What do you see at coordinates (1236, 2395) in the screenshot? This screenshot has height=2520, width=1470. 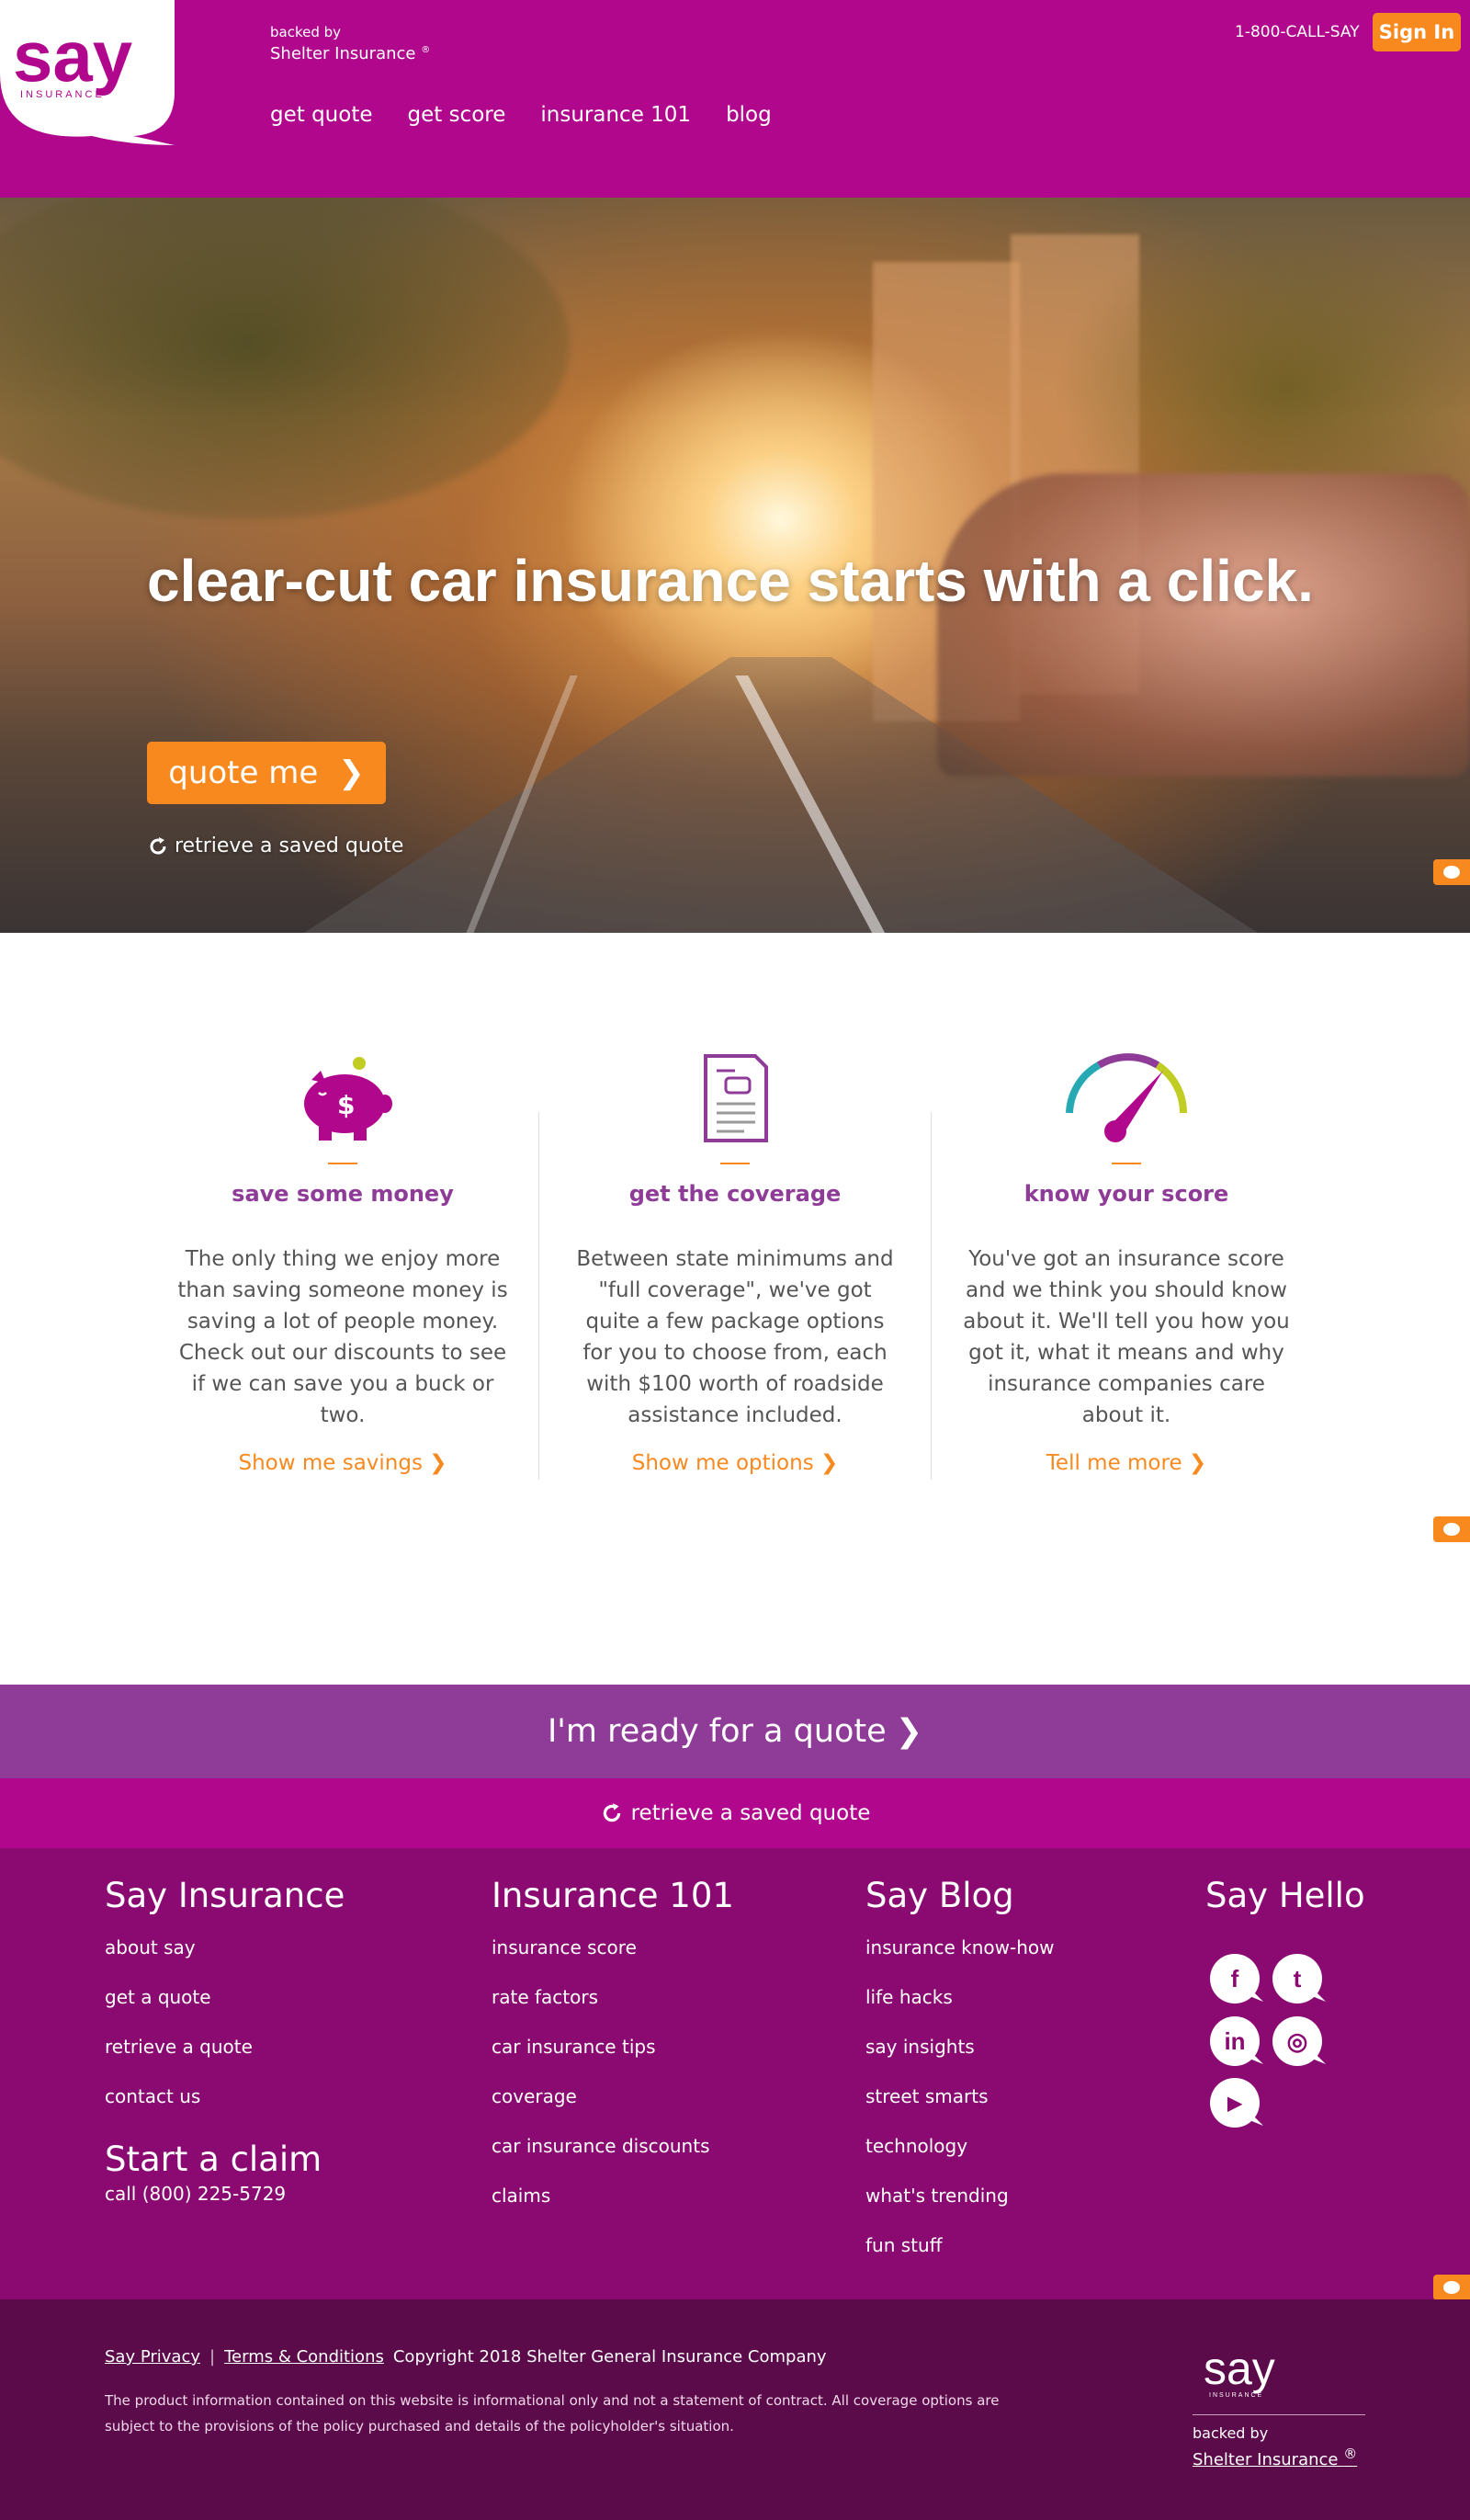 I see `svg-text: INSURANCE` at bounding box center [1236, 2395].